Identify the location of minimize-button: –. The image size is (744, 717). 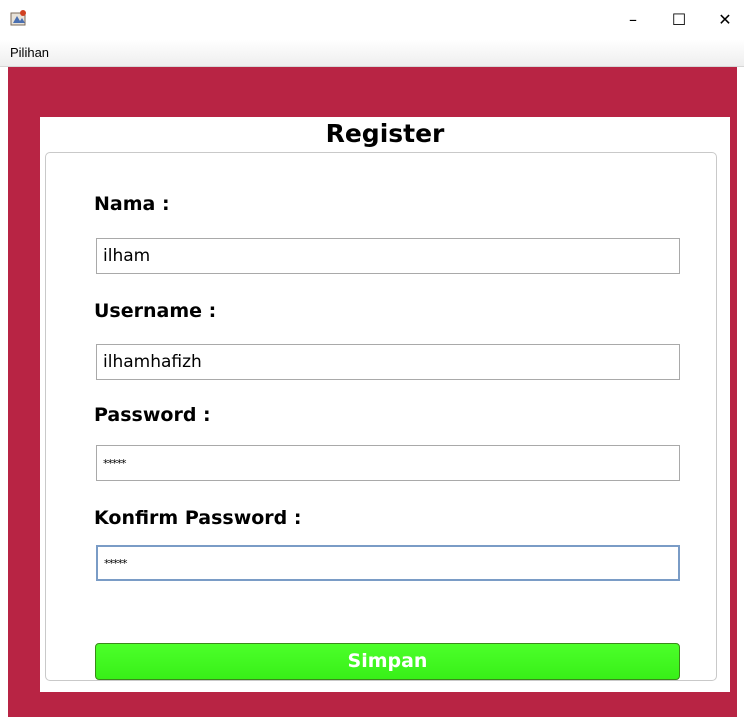
(633, 19).